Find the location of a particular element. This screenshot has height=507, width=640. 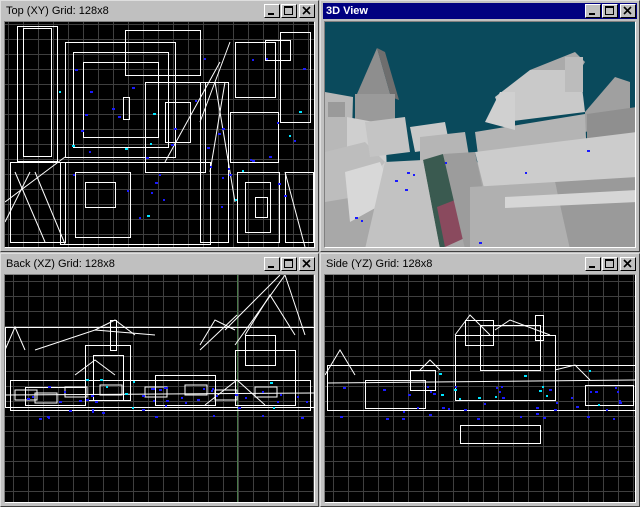

side-view-titlebar: Side (YZ) Grid: 128x8 is located at coordinates (480, 264).